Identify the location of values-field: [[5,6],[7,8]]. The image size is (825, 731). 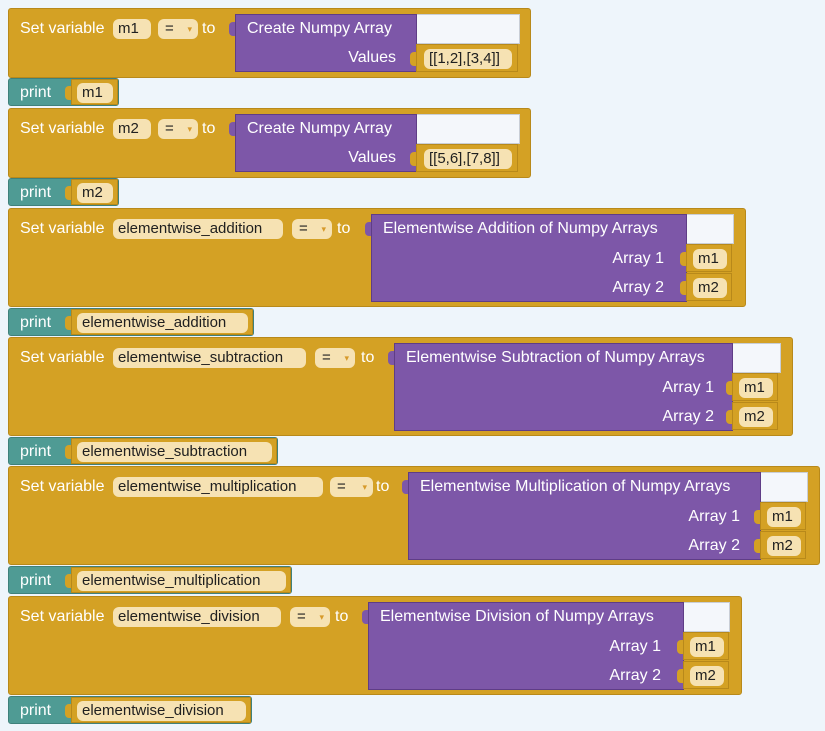
(468, 159).